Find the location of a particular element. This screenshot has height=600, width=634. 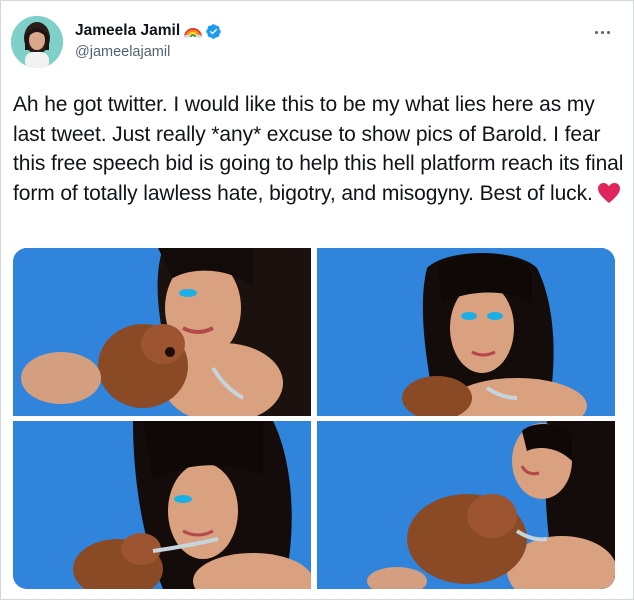

avatar is located at coordinates (37, 42).